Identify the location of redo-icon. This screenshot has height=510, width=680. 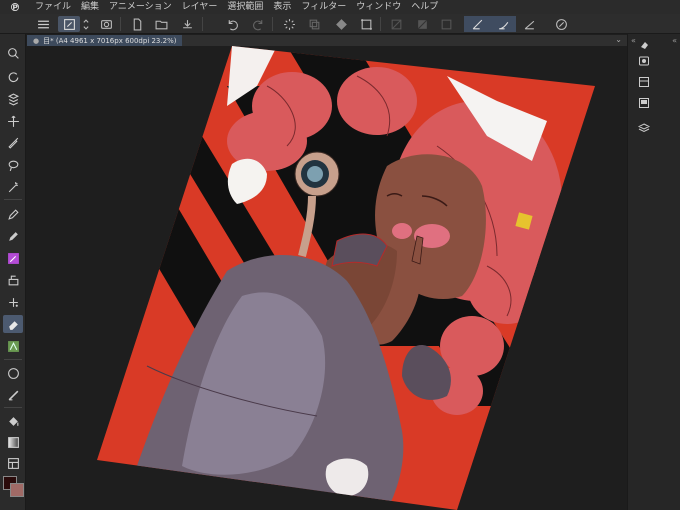
(258, 24).